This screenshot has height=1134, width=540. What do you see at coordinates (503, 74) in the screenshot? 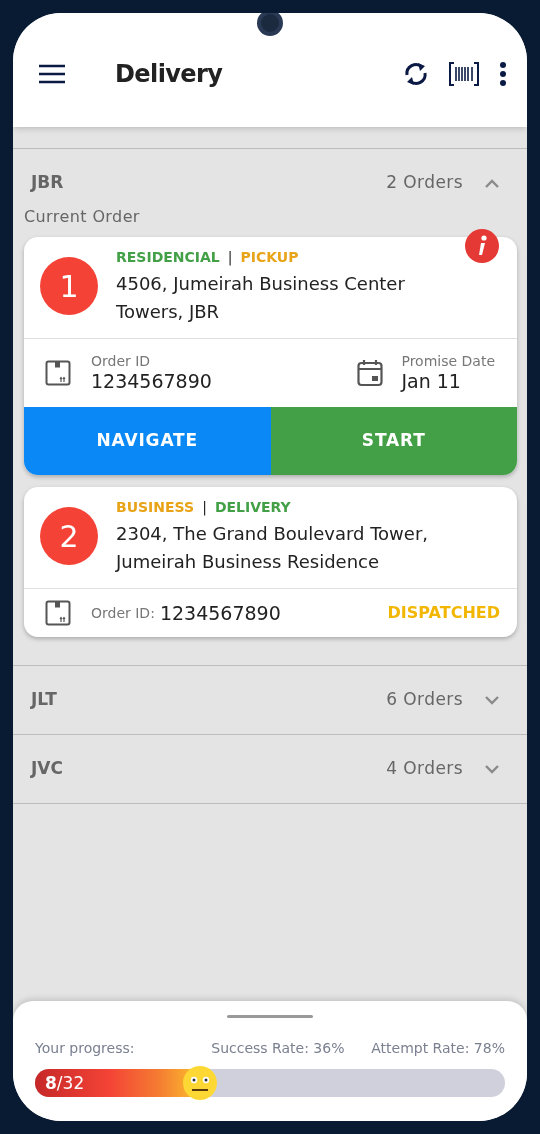
I see `more-icon` at bounding box center [503, 74].